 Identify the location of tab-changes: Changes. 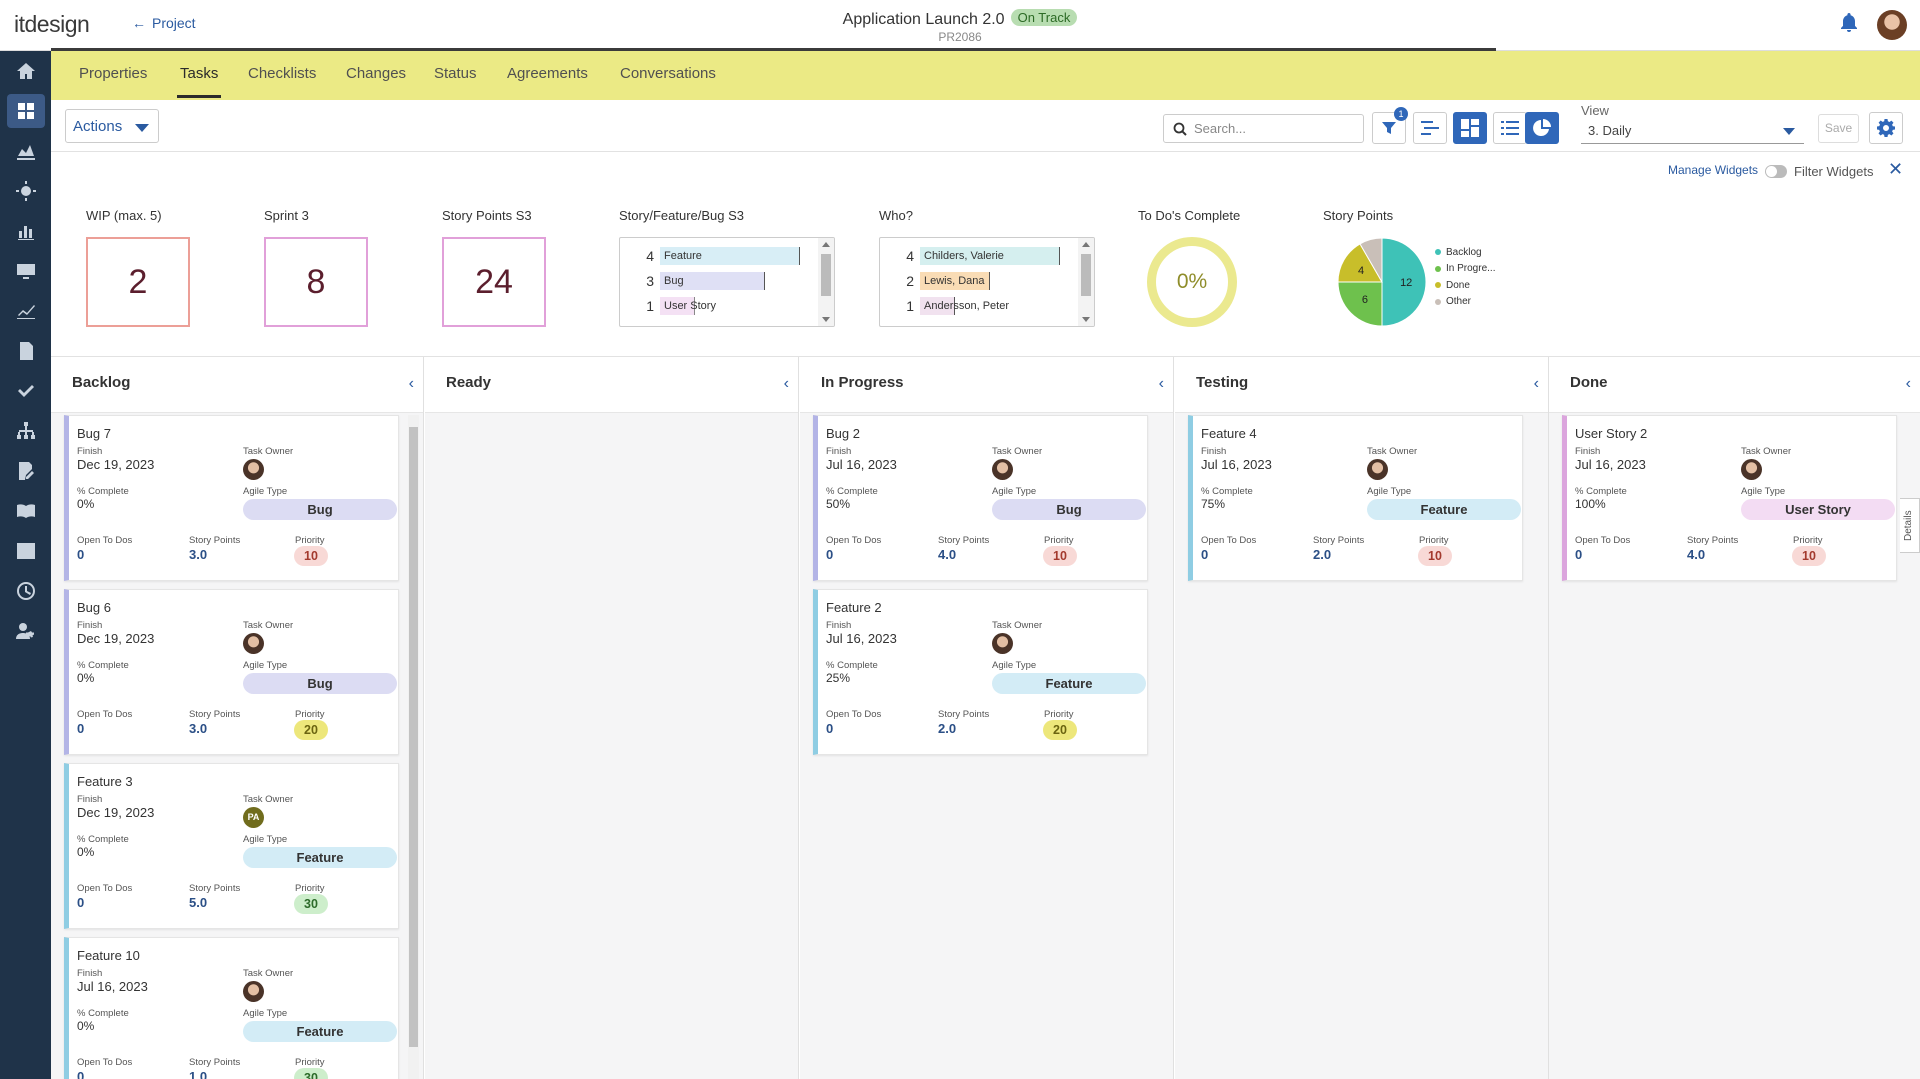
(376, 73).